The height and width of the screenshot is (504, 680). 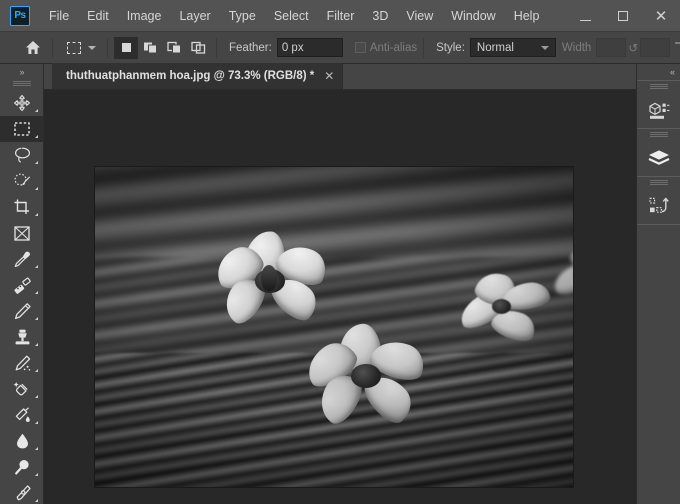 What do you see at coordinates (393, 47) in the screenshot?
I see `anti-alias-label: Anti-alias` at bounding box center [393, 47].